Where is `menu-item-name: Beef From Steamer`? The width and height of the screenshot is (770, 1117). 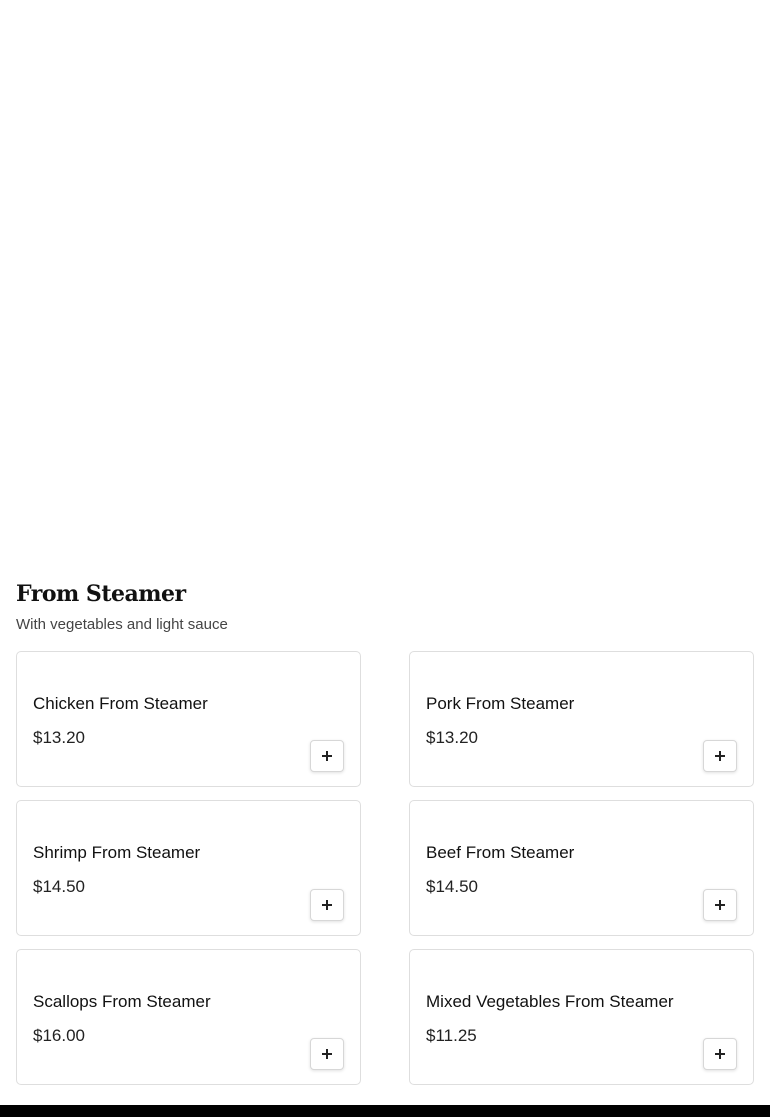
menu-item-name: Beef From Steamer is located at coordinates (500, 852).